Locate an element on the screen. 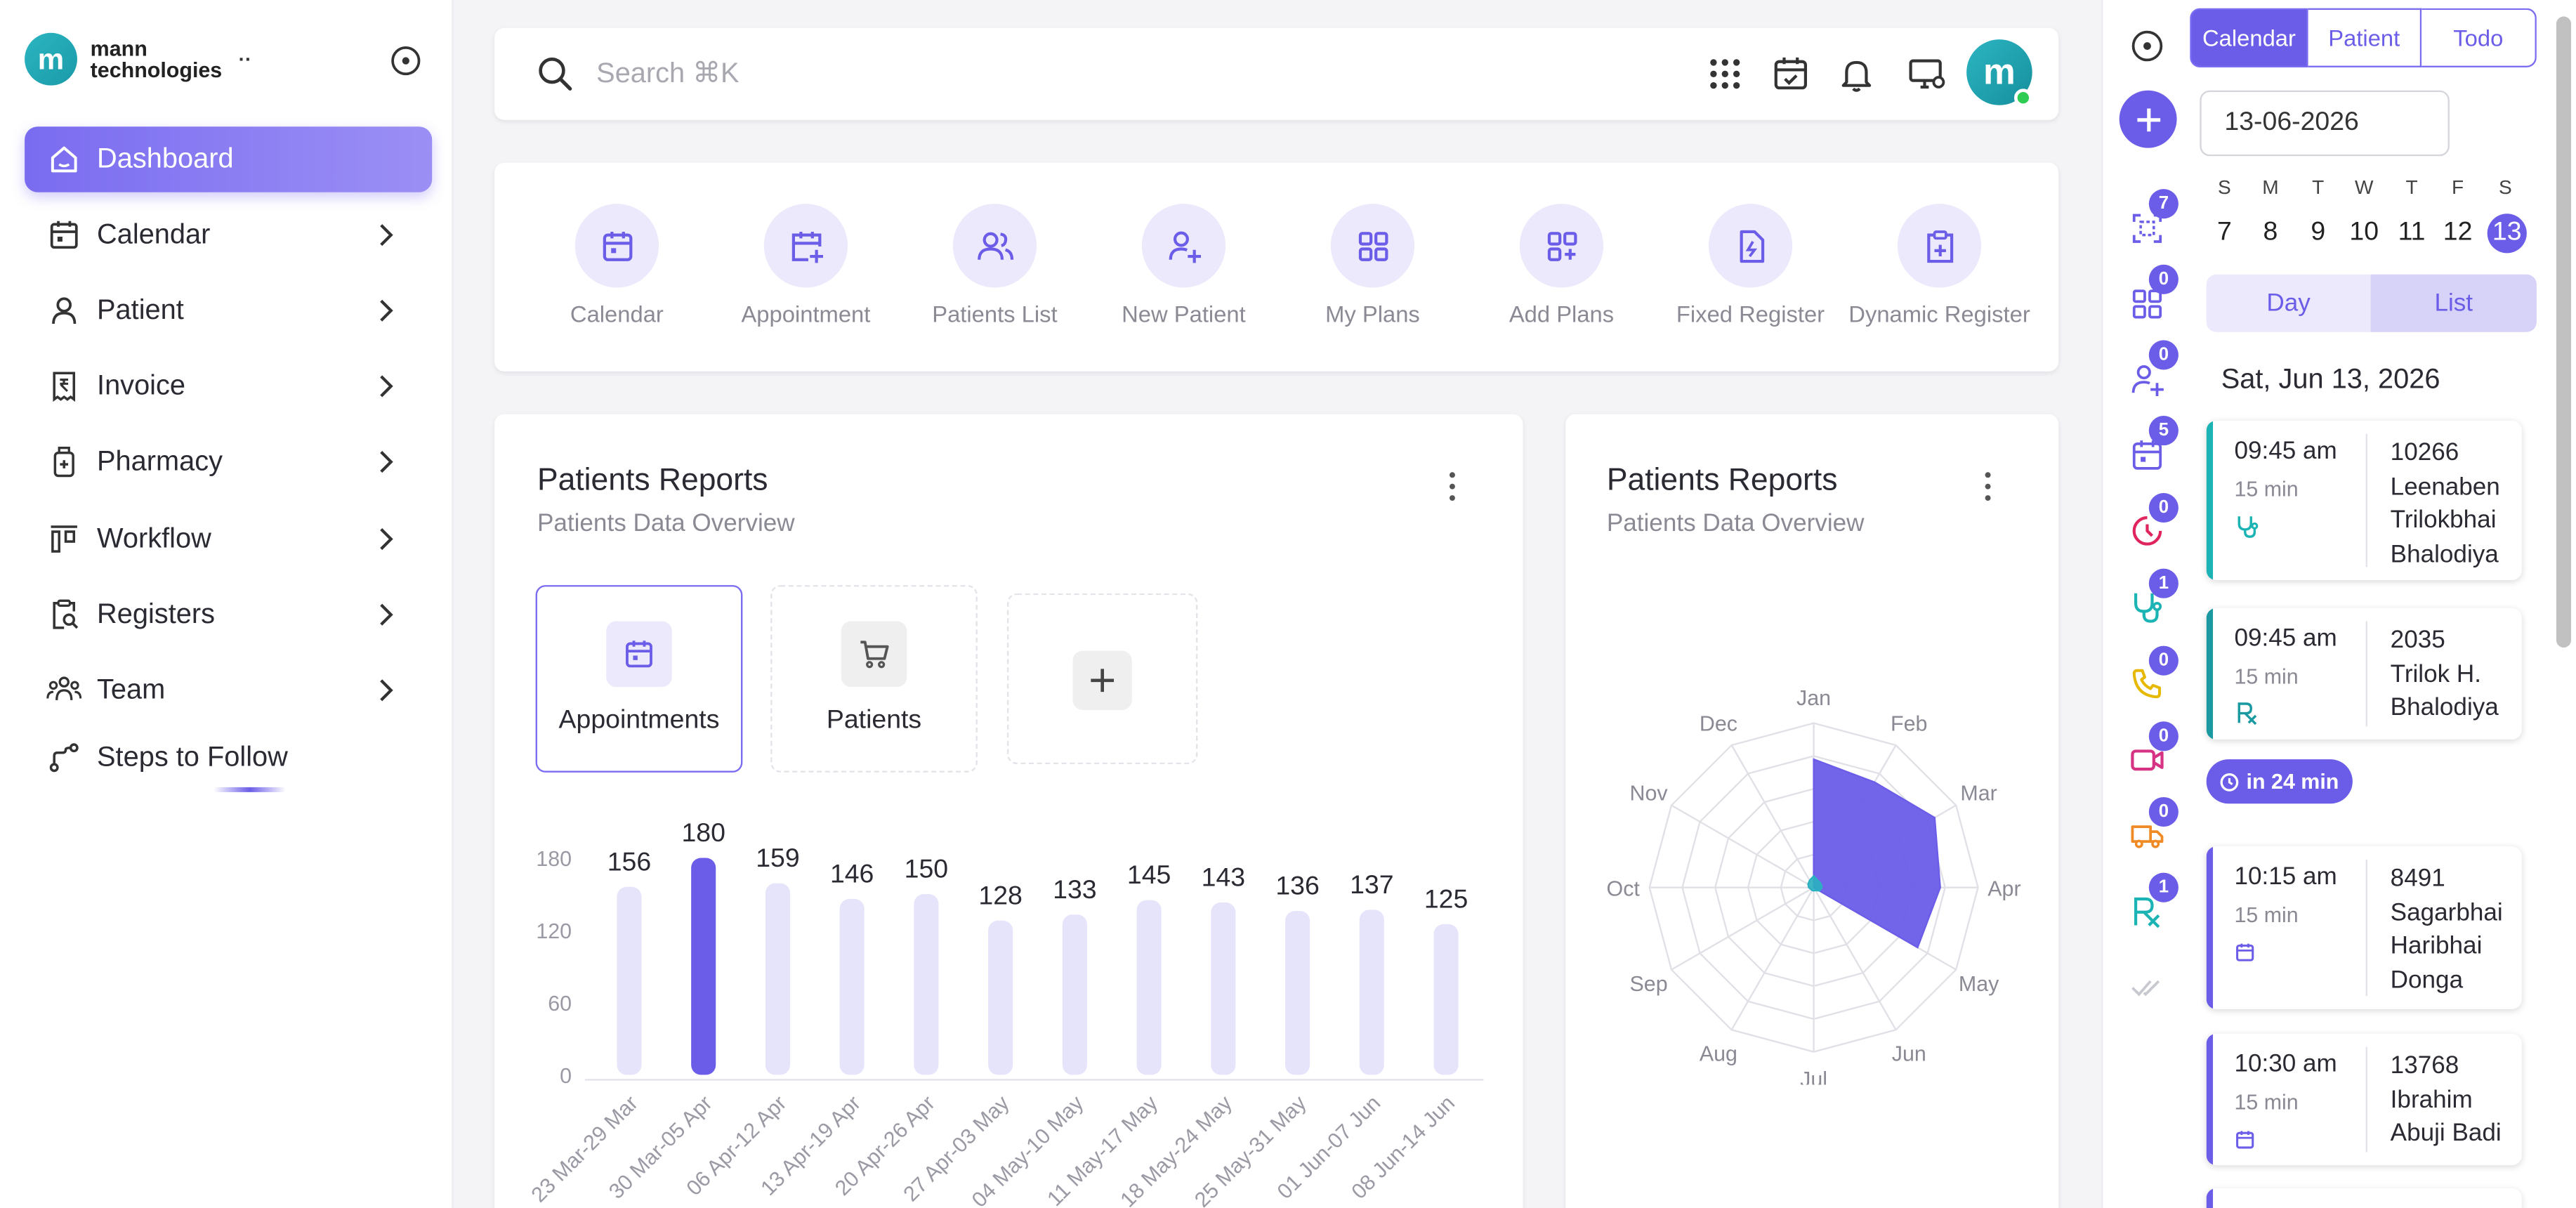 The height and width of the screenshot is (1208, 2576). quick-action-appointment: Appointment is located at coordinates (805, 265).